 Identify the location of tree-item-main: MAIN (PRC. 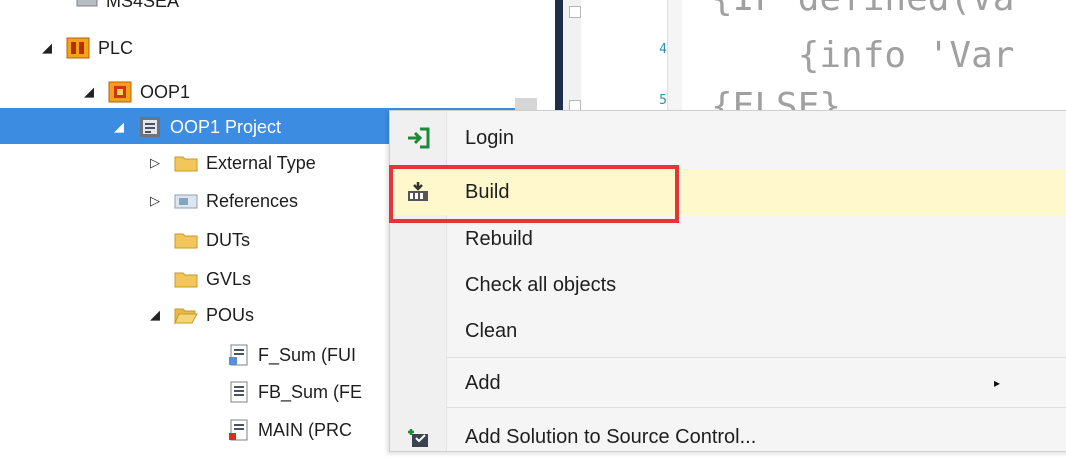
(284, 428).